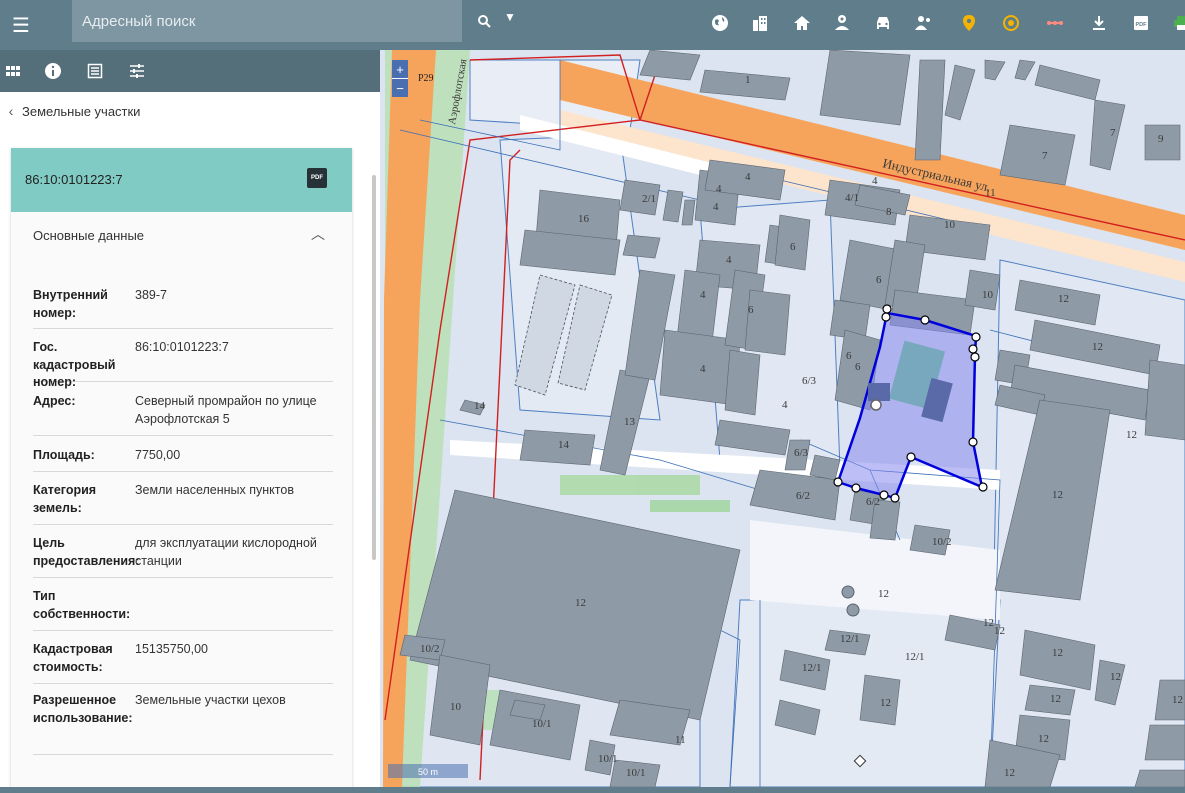 This screenshot has width=1185, height=793. Describe the element at coordinates (592, 790) in the screenshot. I see `bottom-bar` at that location.